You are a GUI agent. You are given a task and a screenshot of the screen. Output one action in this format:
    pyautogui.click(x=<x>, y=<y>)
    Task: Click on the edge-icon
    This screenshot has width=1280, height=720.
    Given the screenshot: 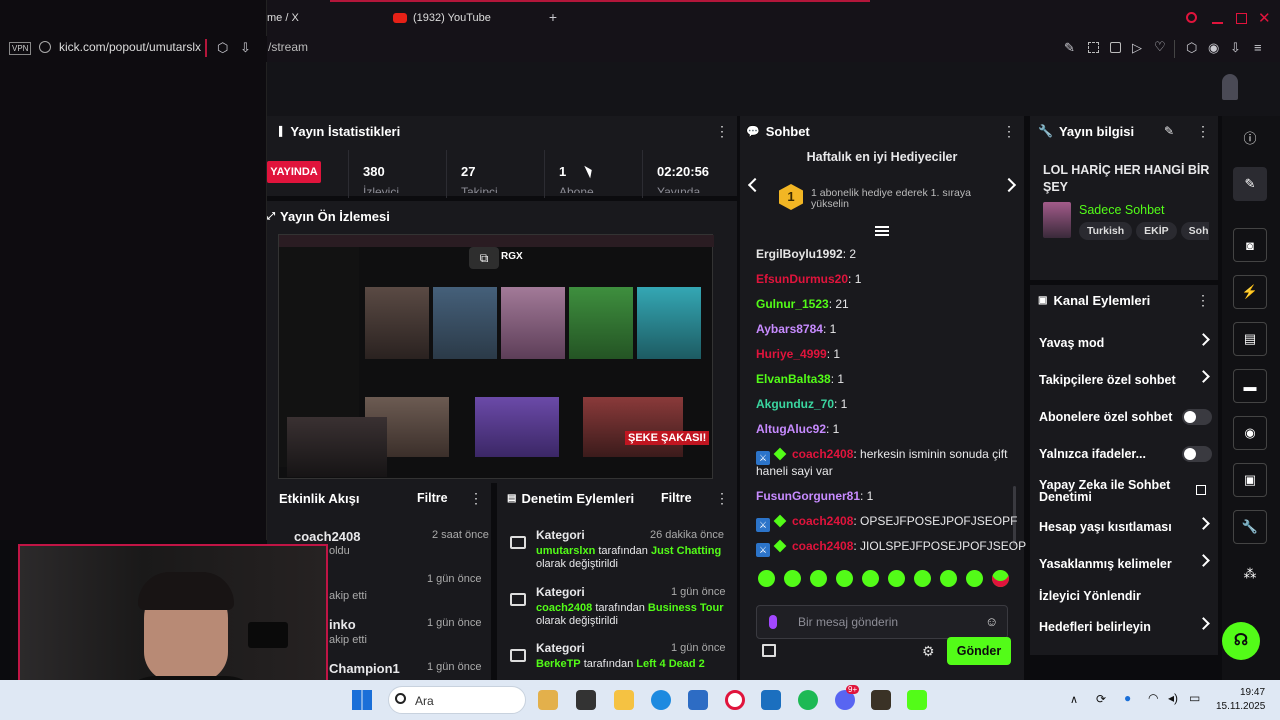 What is the action you would take?
    pyautogui.click(x=661, y=700)
    